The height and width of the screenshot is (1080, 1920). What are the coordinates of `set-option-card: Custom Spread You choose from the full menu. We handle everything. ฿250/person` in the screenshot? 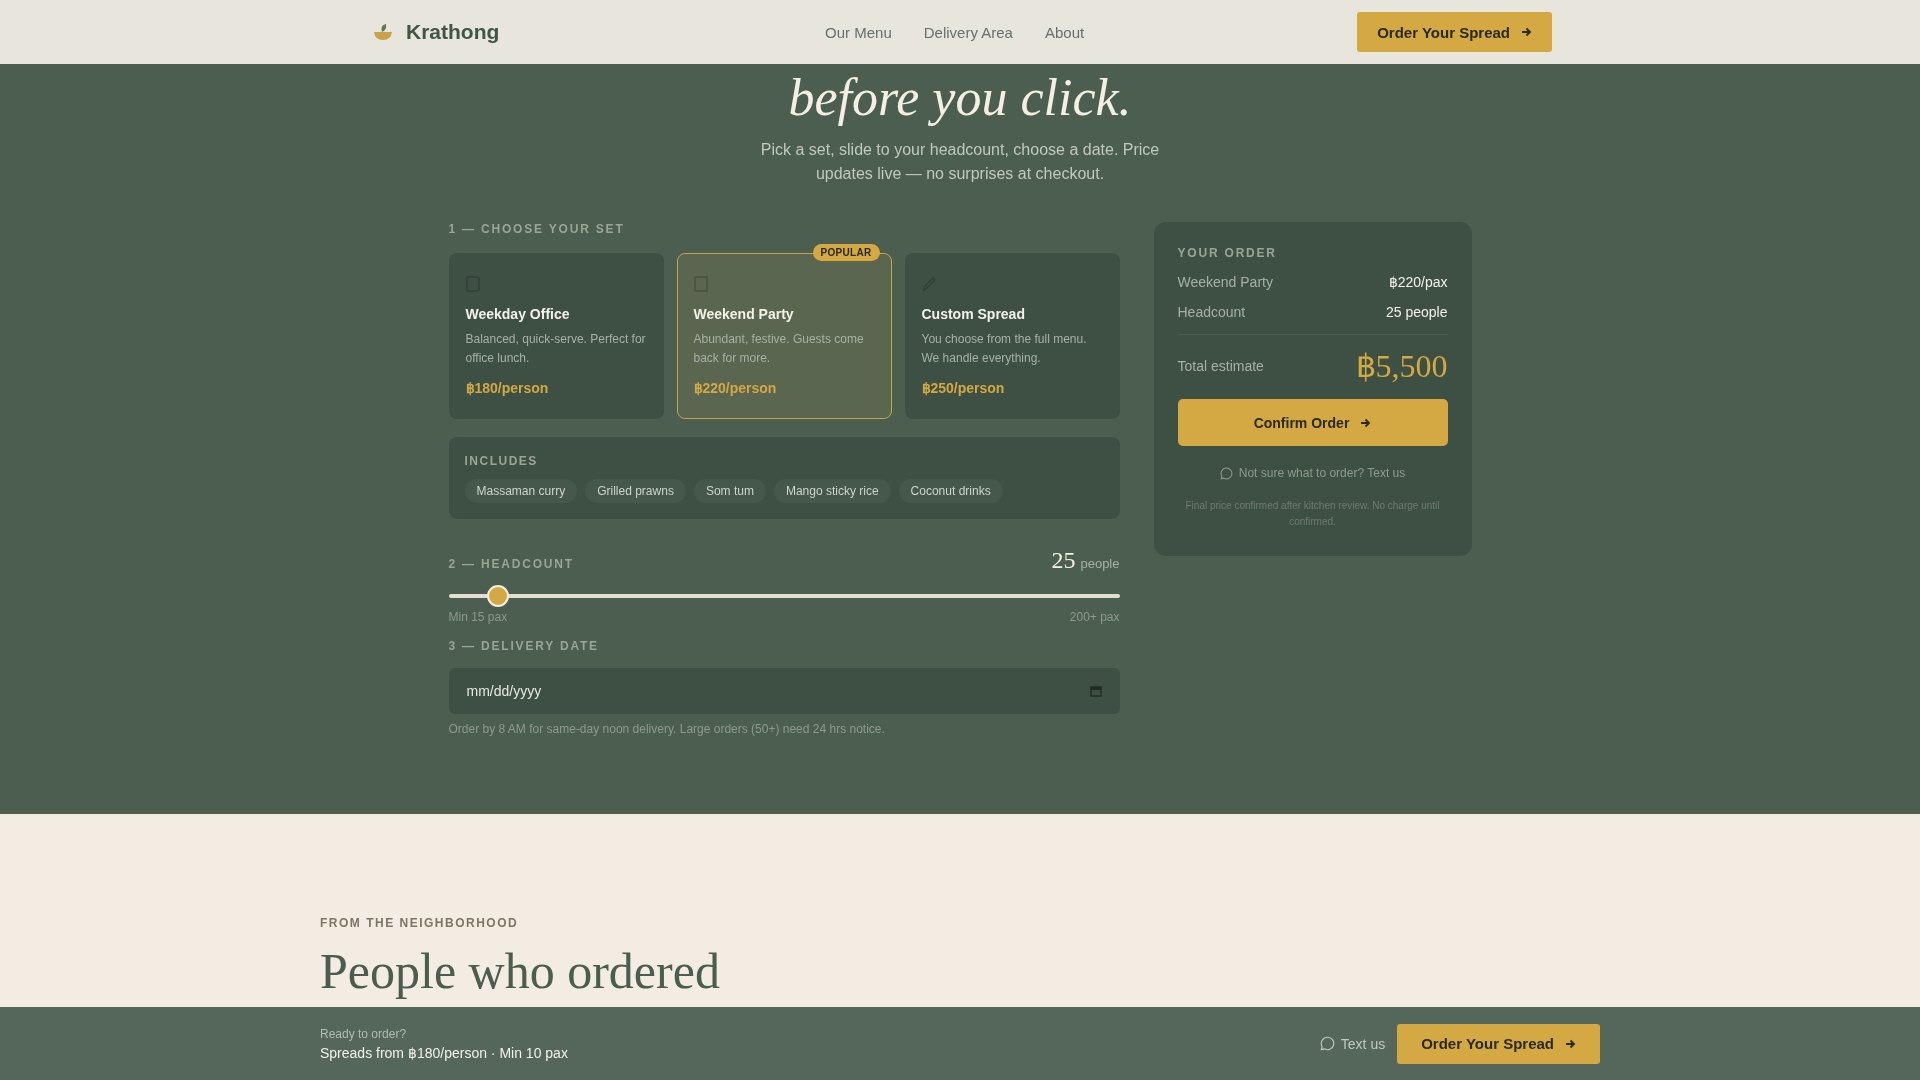 It's located at (1012, 336).